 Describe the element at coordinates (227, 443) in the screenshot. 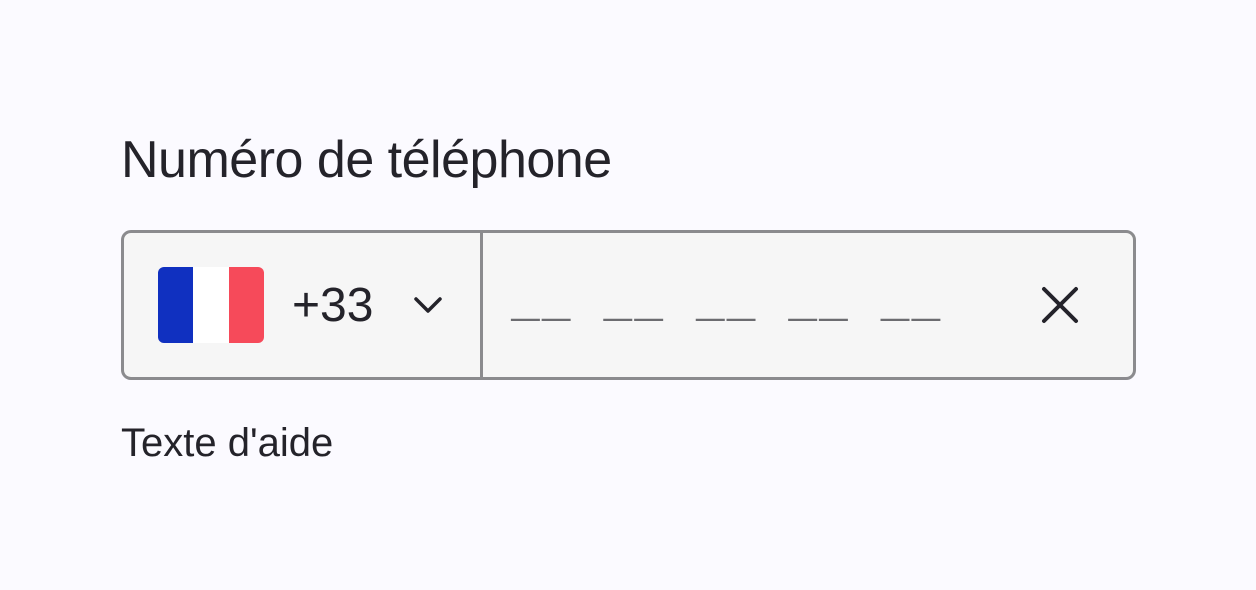

I see `helper-text: Texte d'aide` at that location.